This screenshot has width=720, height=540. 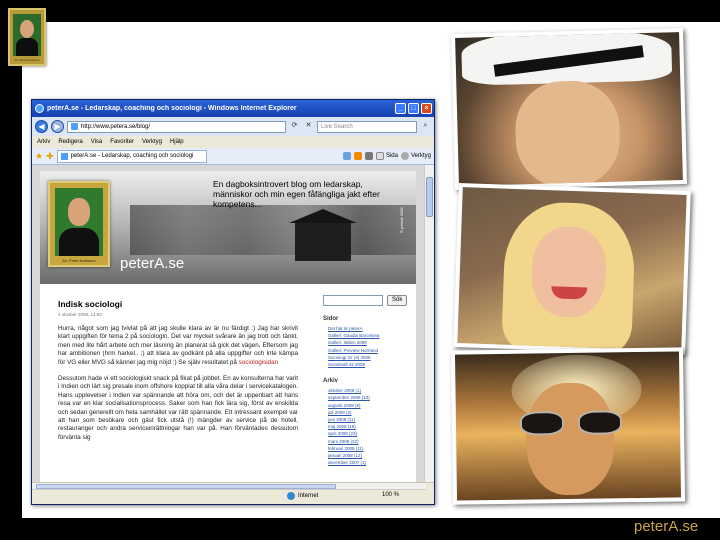 What do you see at coordinates (186, 486) in the screenshot?
I see `horizontal-scrollbar-thumb` at bounding box center [186, 486].